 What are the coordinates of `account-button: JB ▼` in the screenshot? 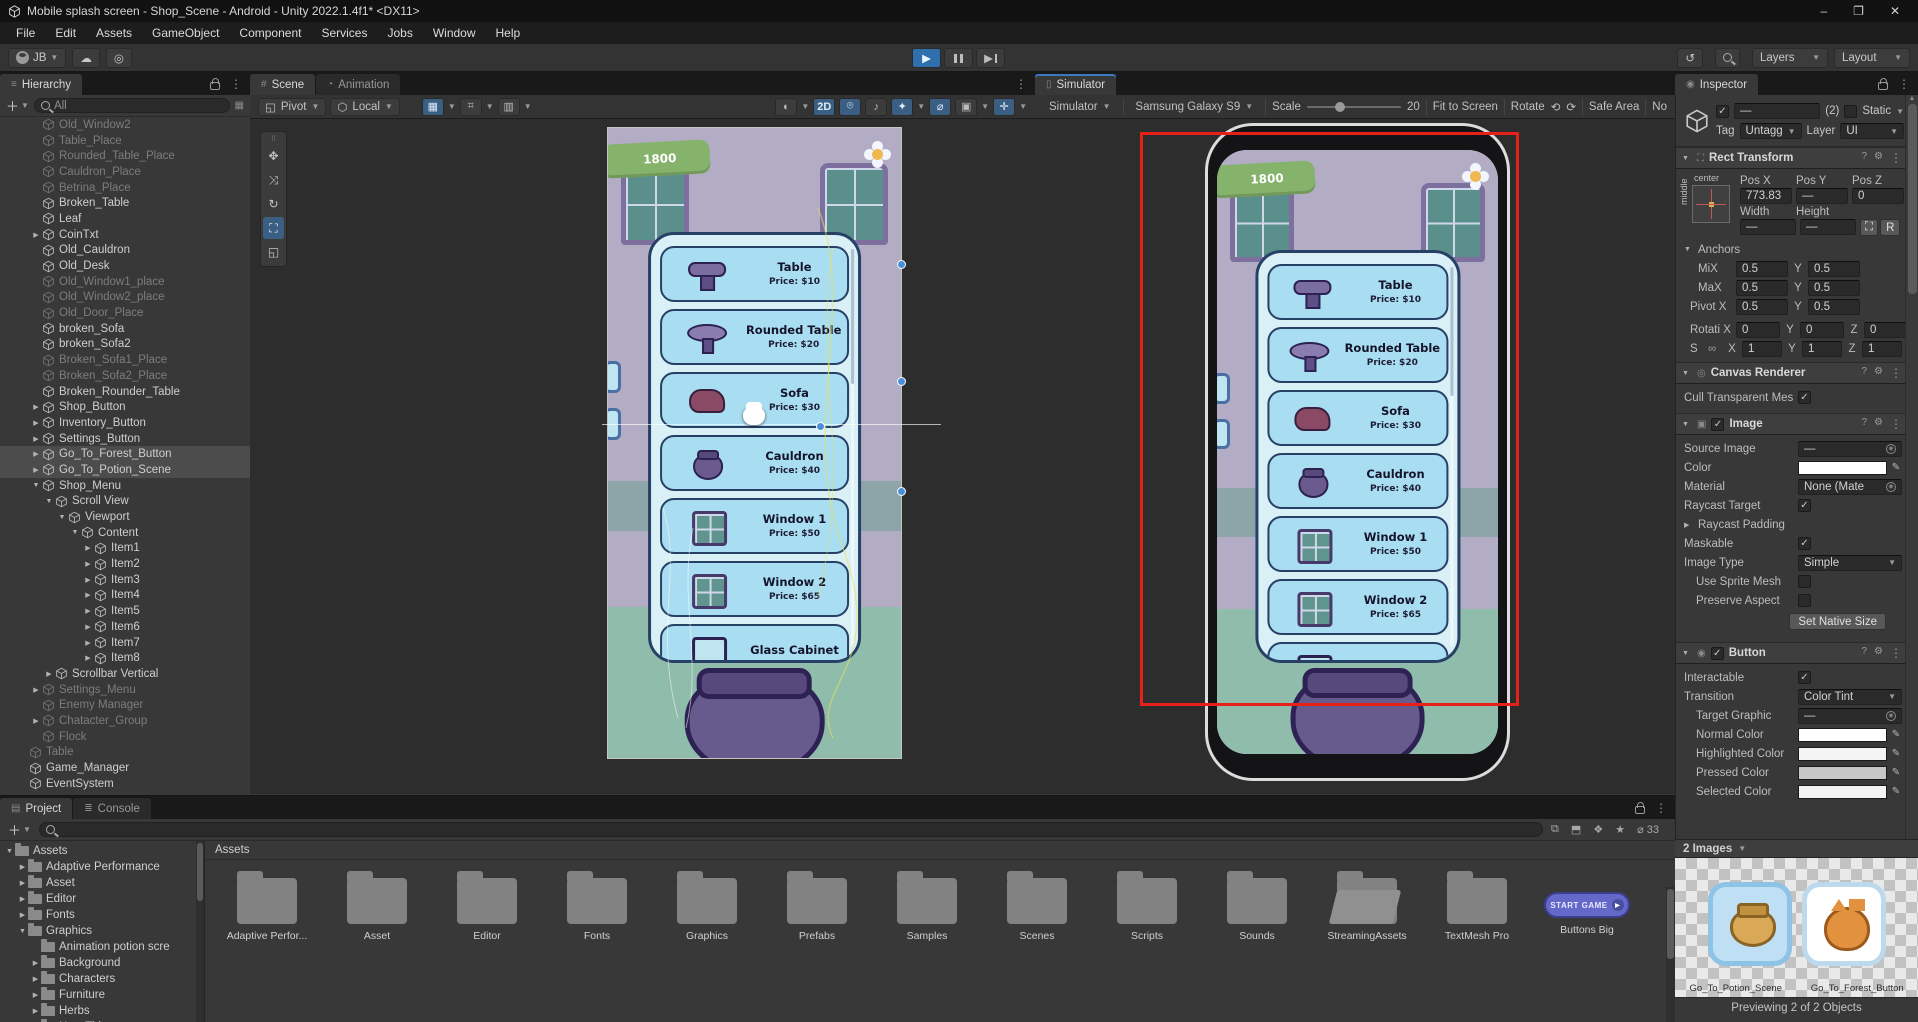 It's located at (37, 57).